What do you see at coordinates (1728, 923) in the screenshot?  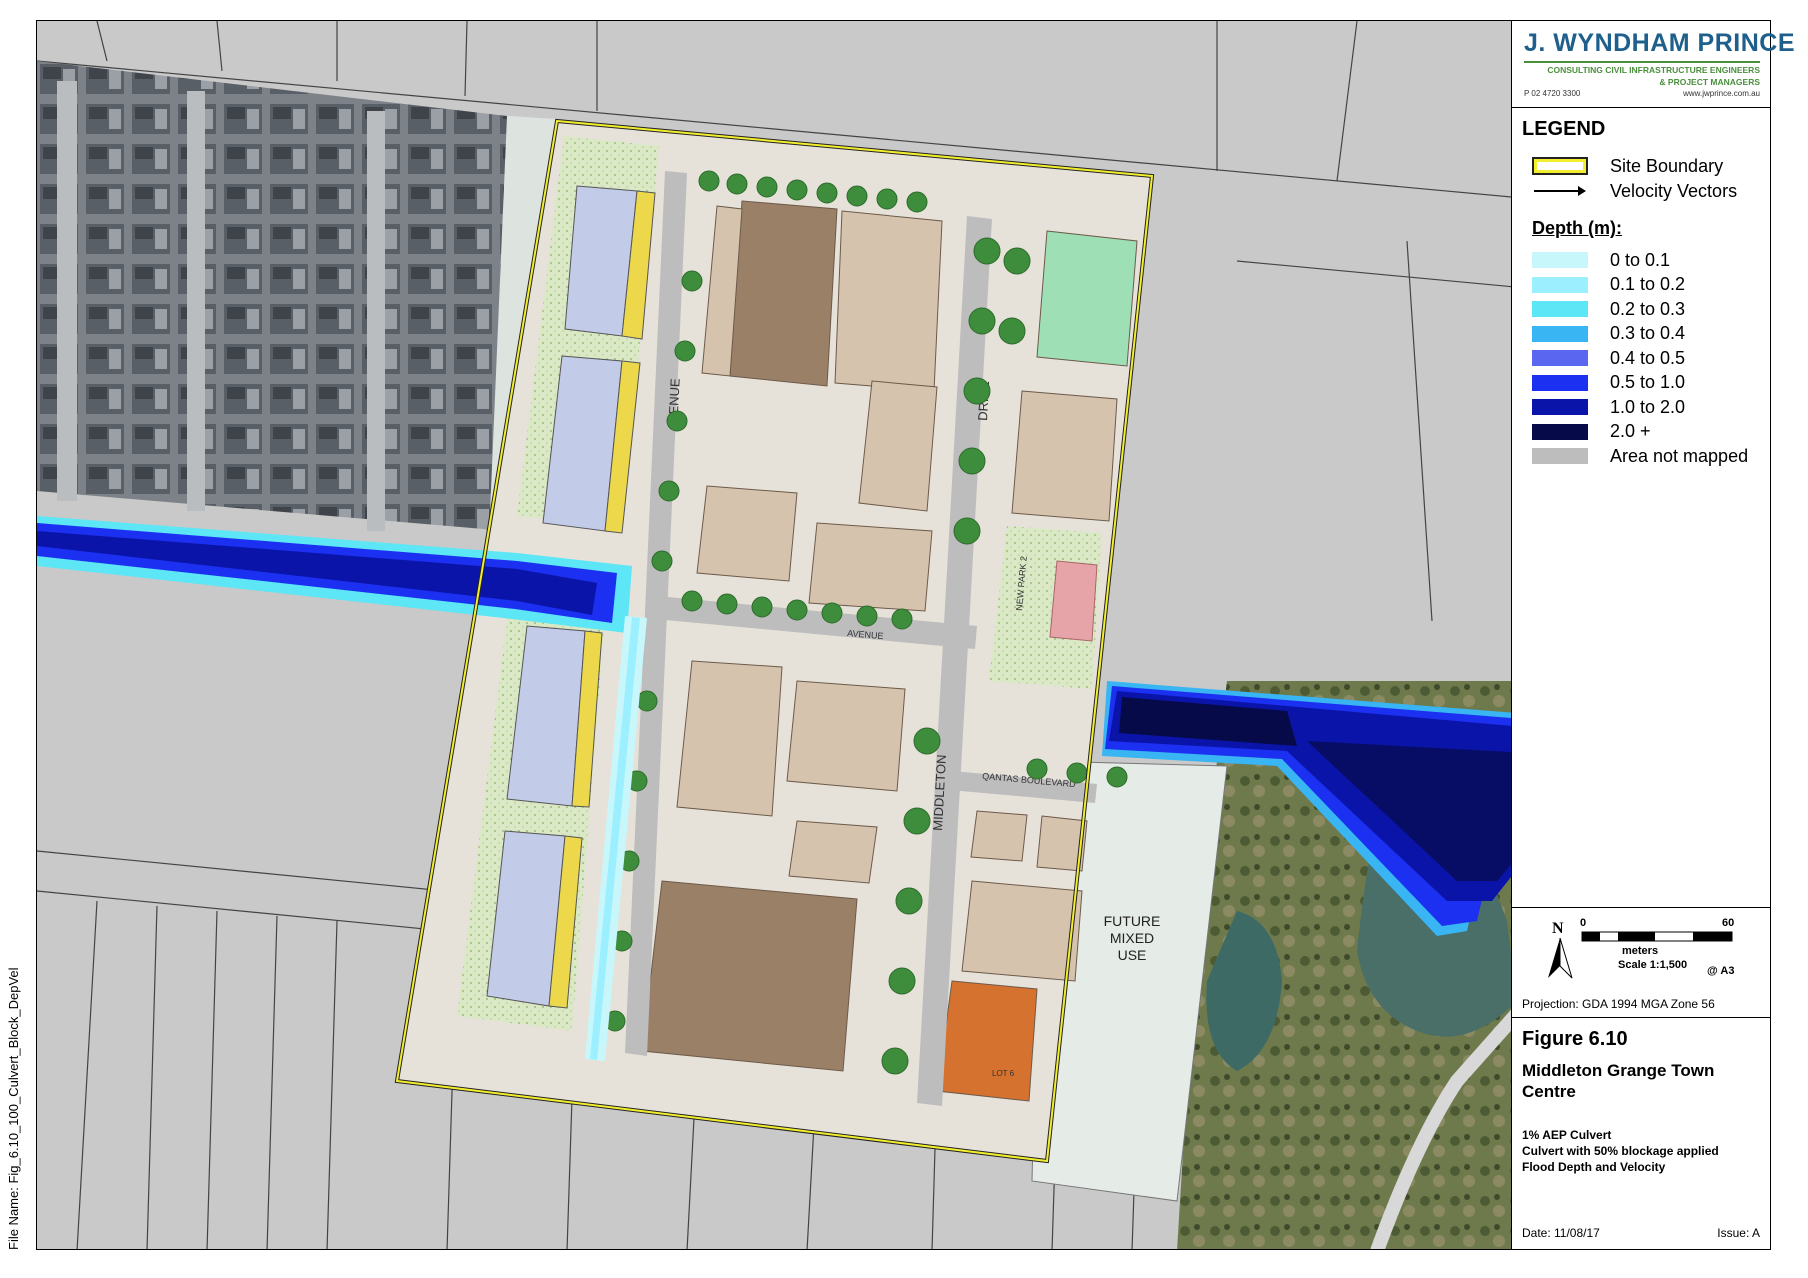 I see `scale-end: 60` at bounding box center [1728, 923].